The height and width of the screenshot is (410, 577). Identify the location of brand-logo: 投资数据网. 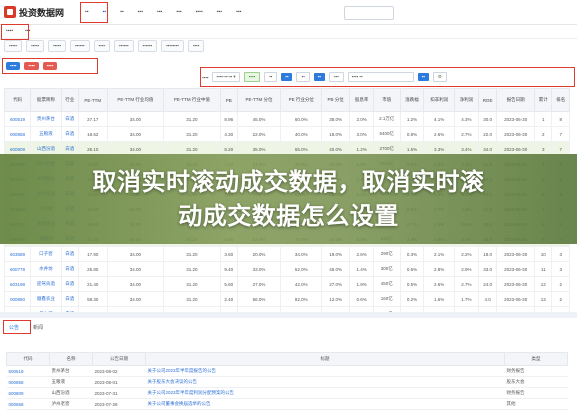
(34, 12).